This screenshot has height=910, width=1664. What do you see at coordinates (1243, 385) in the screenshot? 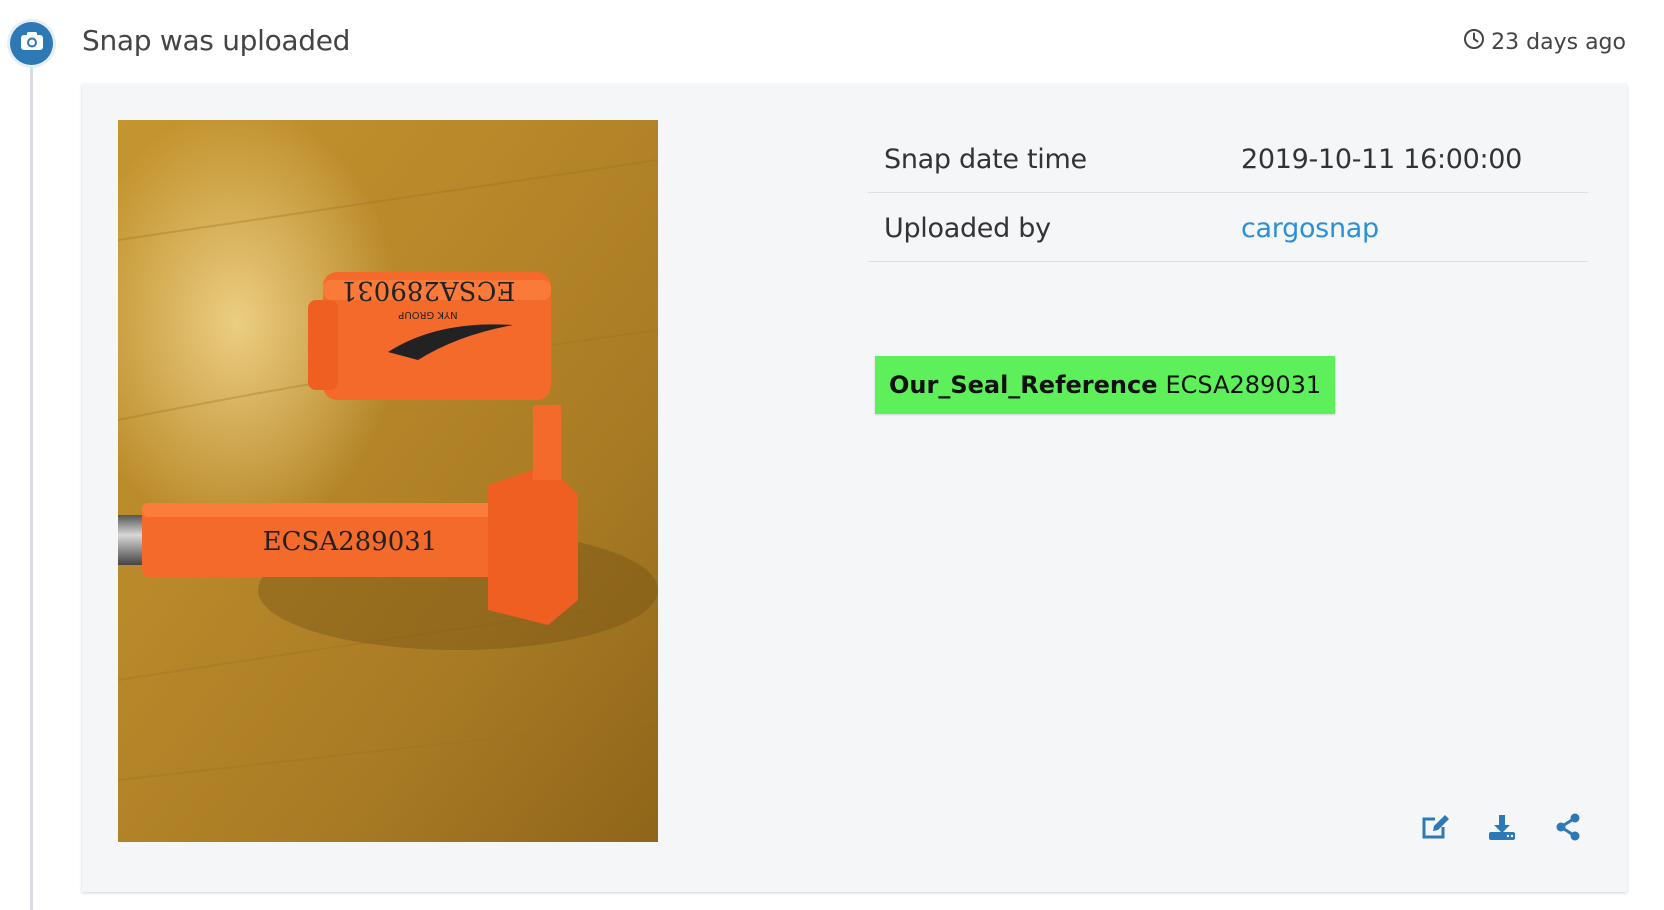
I see `tag-value: ECSA289031` at bounding box center [1243, 385].